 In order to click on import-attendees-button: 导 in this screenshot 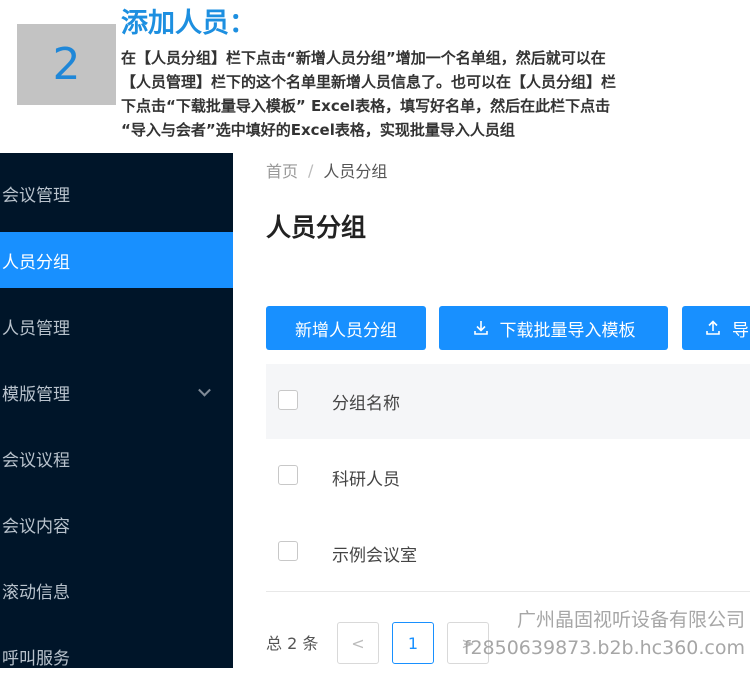, I will do `click(716, 328)`.